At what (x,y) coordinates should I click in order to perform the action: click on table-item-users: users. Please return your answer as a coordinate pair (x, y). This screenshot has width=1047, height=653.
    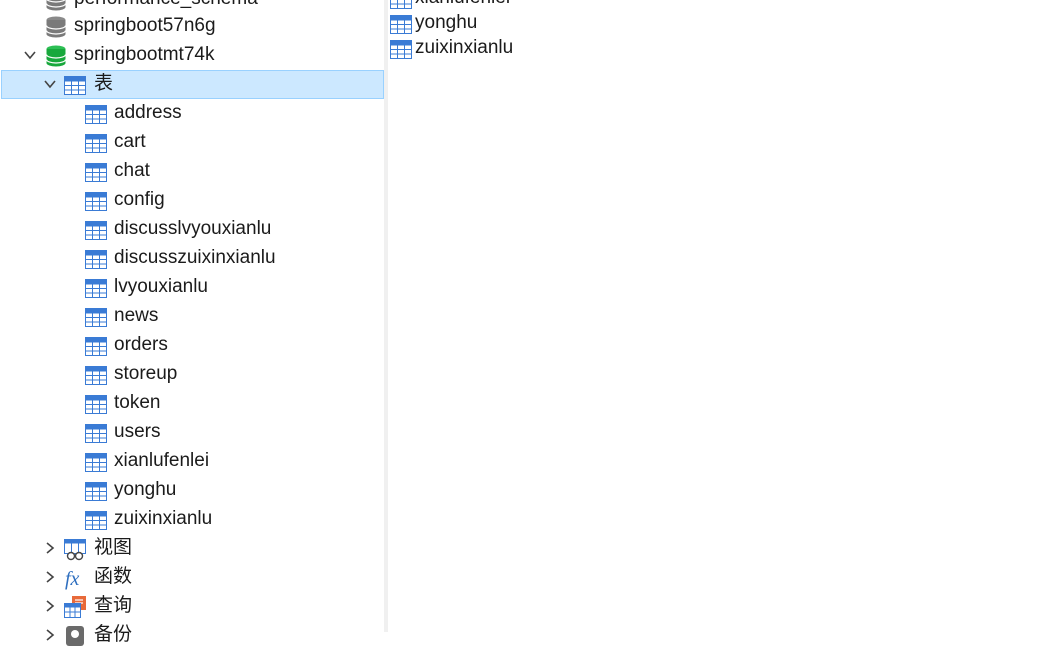
    Looking at the image, I should click on (192, 432).